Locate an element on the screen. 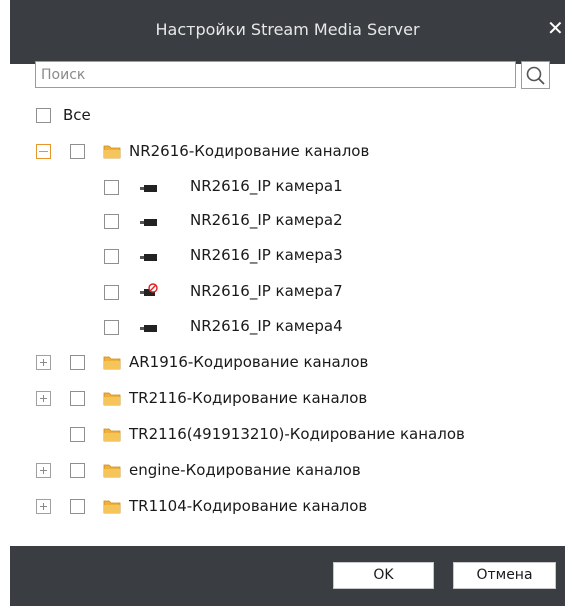  title-bar: Настройки Stream Media Server ✕ is located at coordinates (287, 32).